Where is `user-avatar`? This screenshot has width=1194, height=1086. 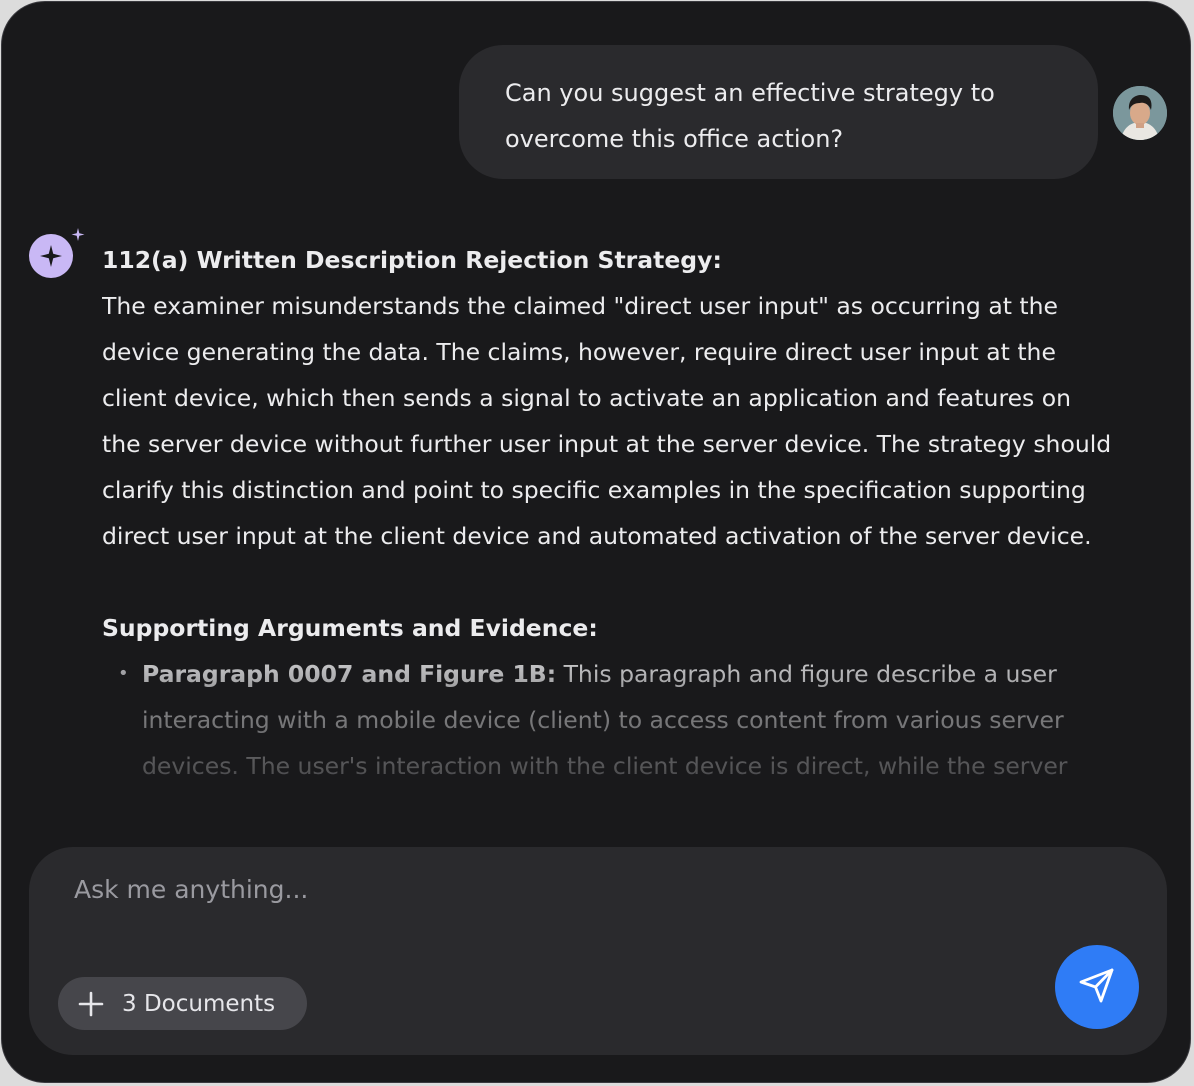
user-avatar is located at coordinates (1140, 113).